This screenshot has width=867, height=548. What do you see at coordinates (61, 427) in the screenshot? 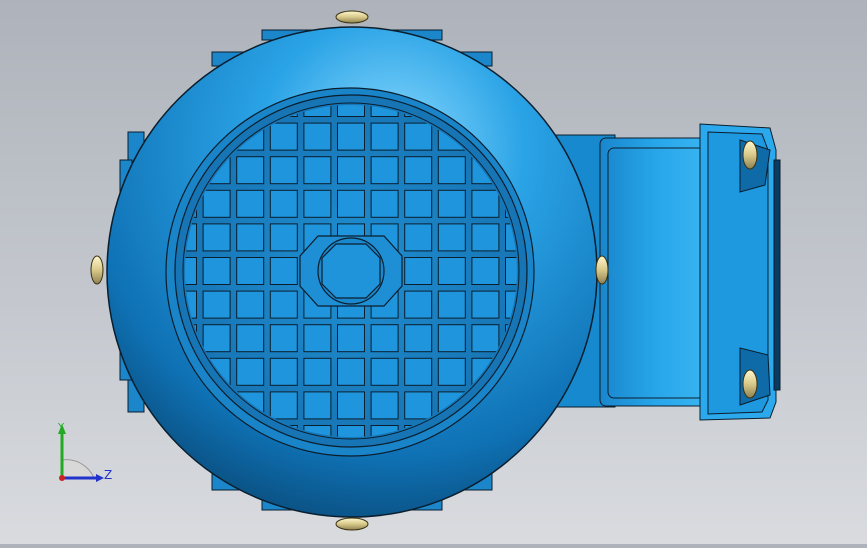
I see `triad-y-label: Y` at bounding box center [61, 427].